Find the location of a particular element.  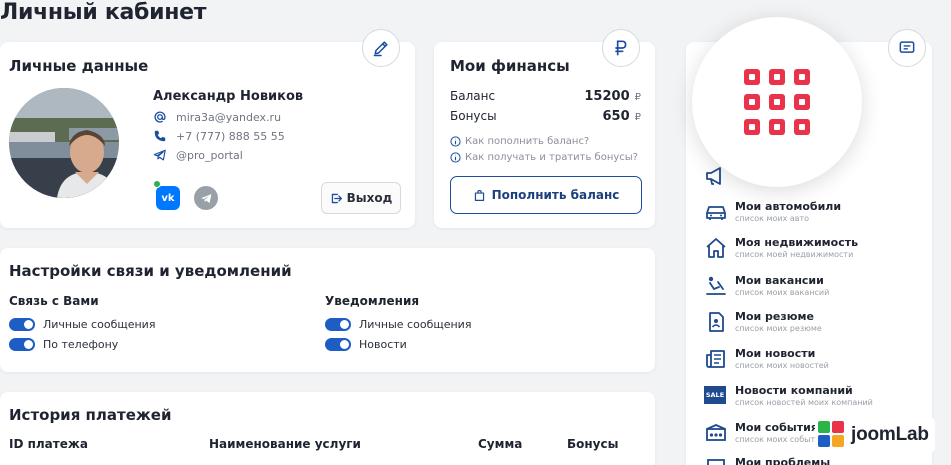

phone-row: +7 (777) 888 55 55 is located at coordinates (219, 136).